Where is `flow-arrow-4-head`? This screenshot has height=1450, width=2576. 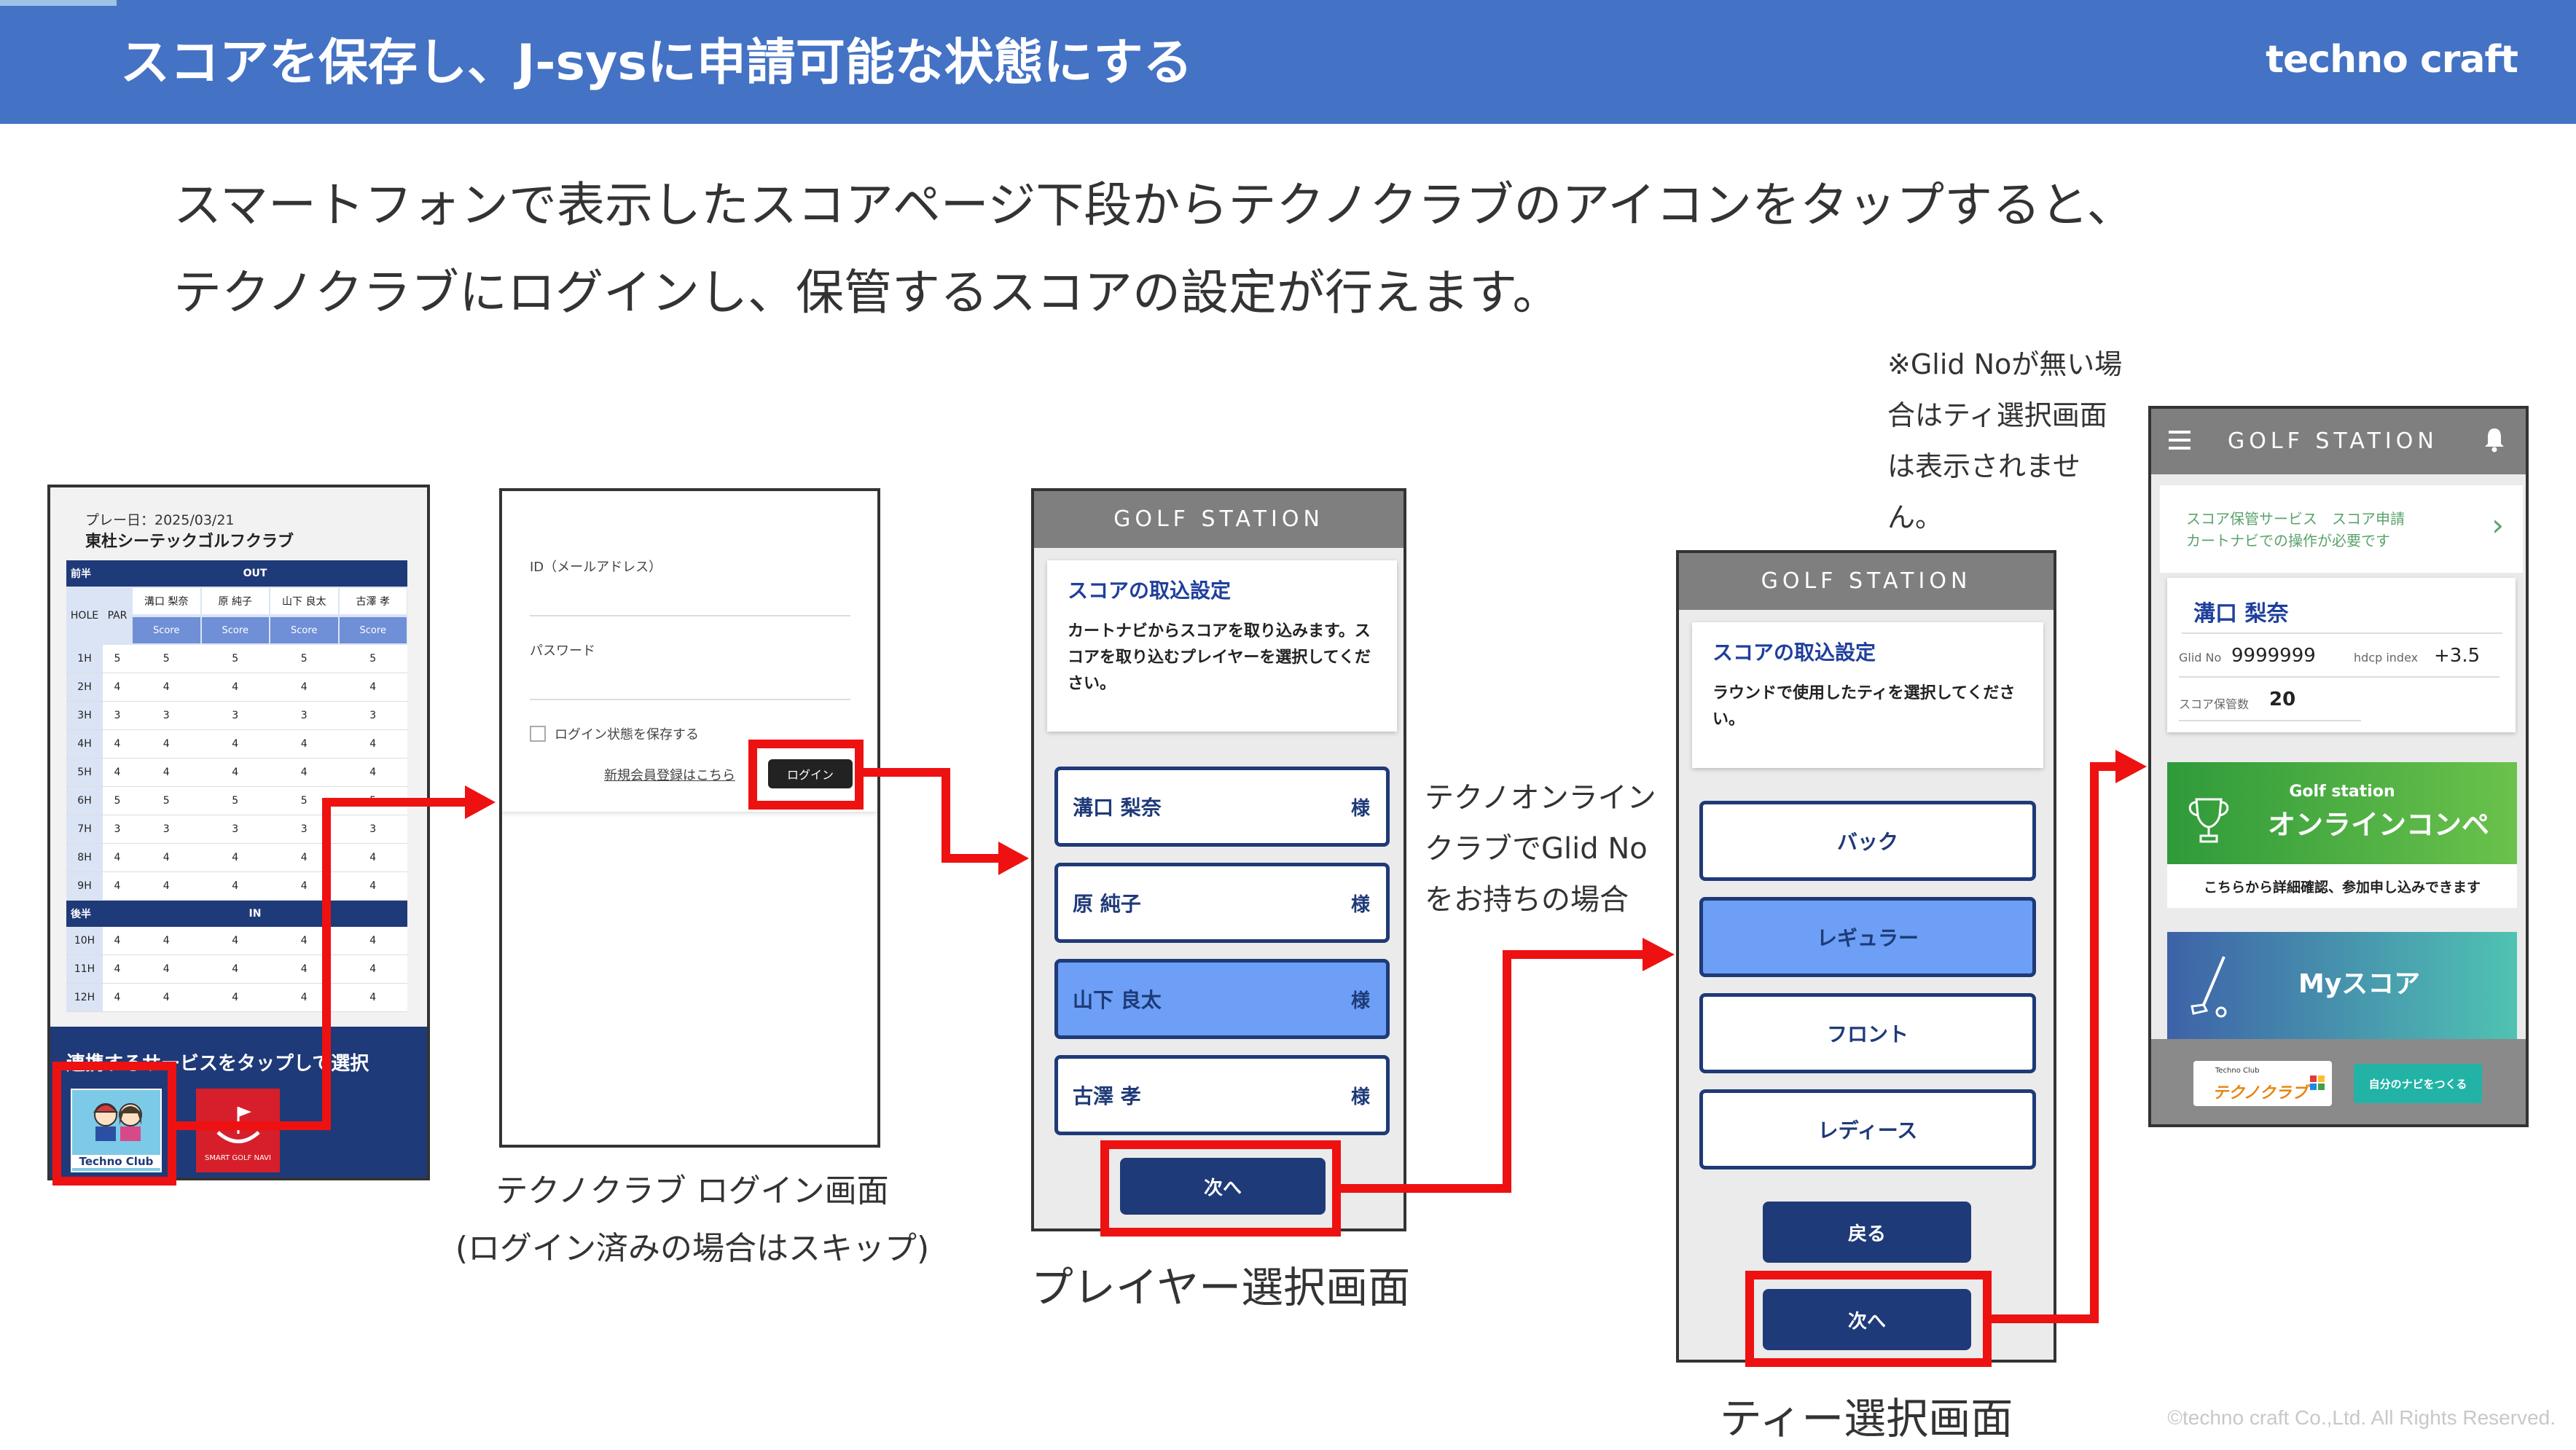
flow-arrow-4-head is located at coordinates (2131, 767).